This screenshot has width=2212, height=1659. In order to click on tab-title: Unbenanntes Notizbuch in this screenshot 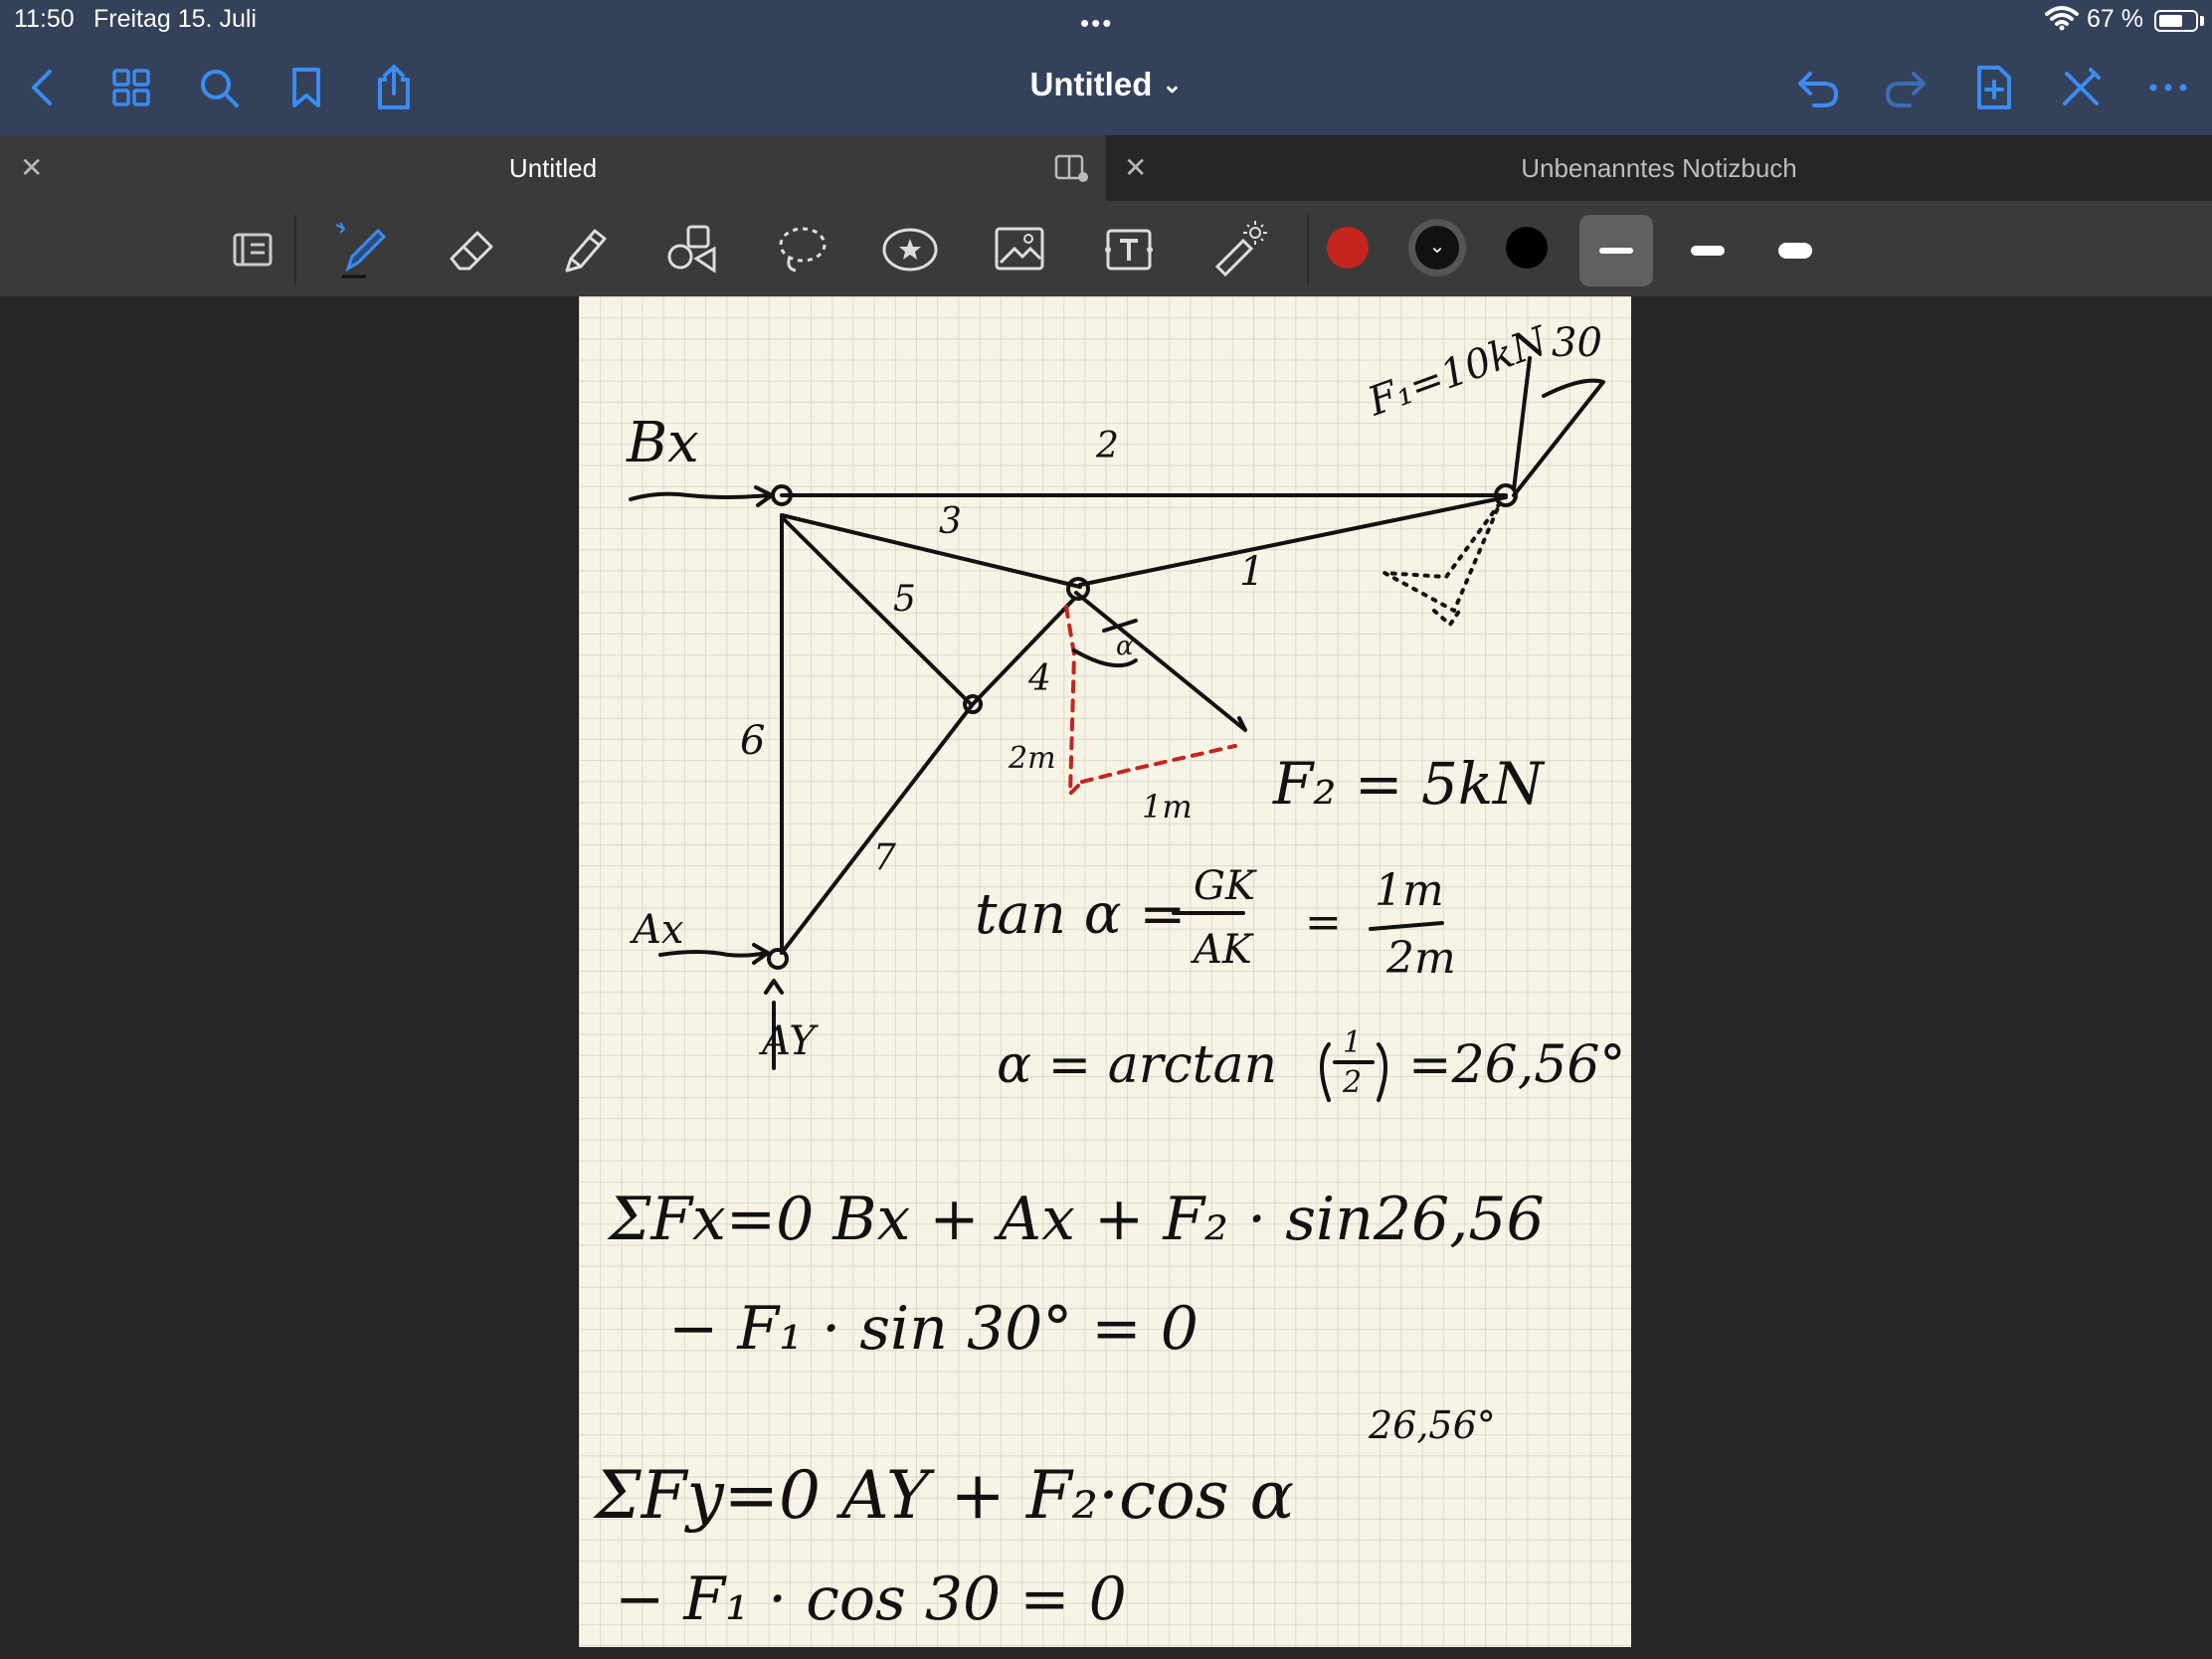, I will do `click(1659, 168)`.